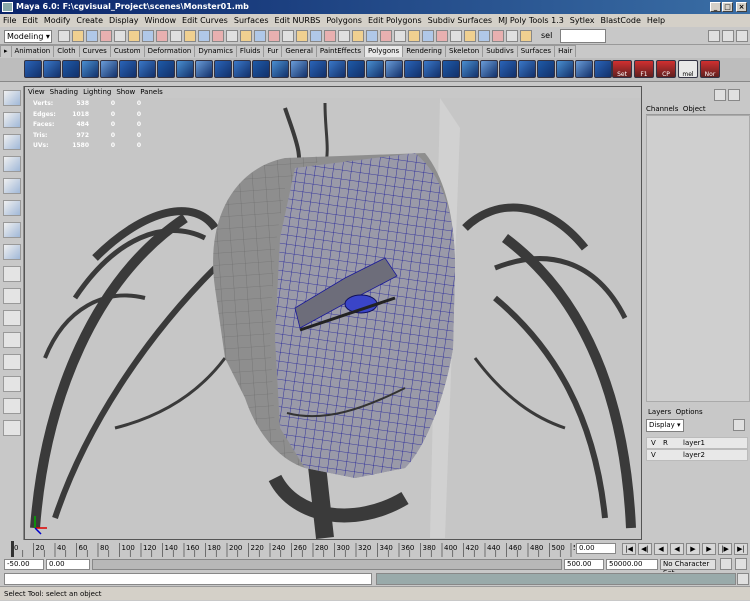 The image size is (750, 601). I want to click on shelf-tab-fur: Fur, so click(273, 51).